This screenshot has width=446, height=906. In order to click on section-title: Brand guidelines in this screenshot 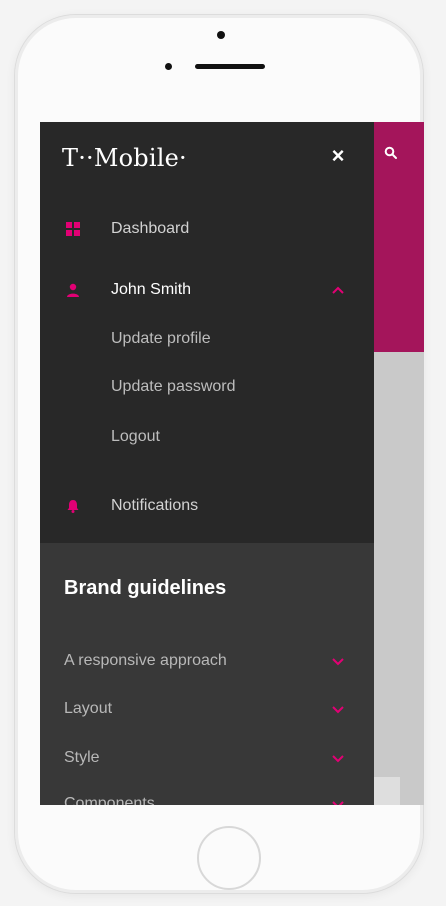, I will do `click(145, 588)`.